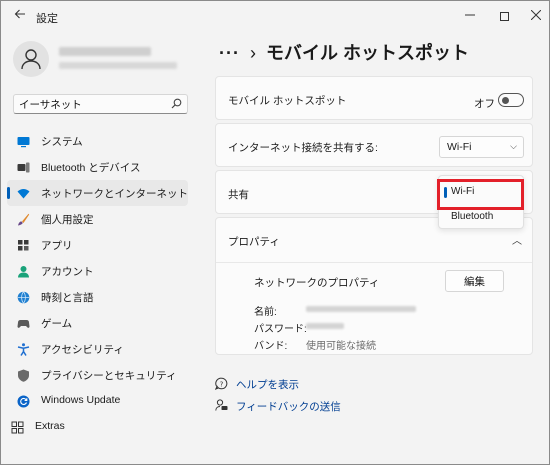  What do you see at coordinates (118, 65) in the screenshot?
I see `profile-email-redacted` at bounding box center [118, 65].